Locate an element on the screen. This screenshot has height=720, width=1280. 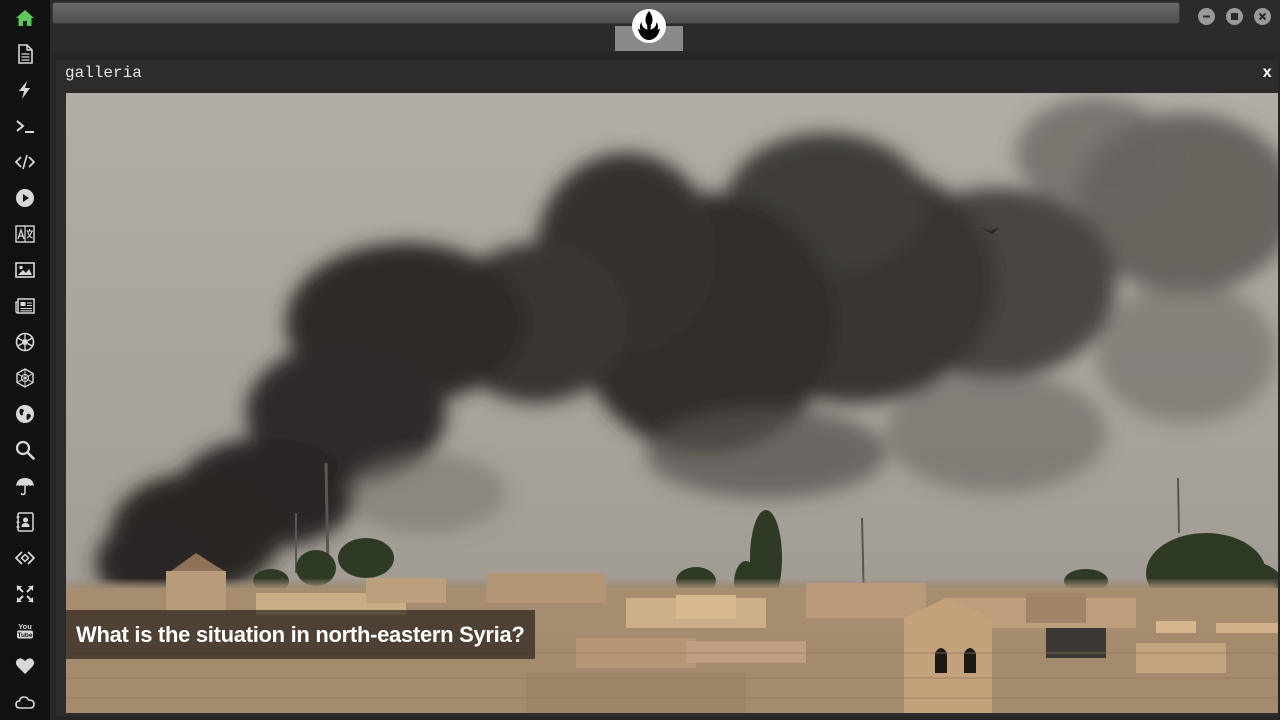
maximize-icon is located at coordinates (1234, 16).